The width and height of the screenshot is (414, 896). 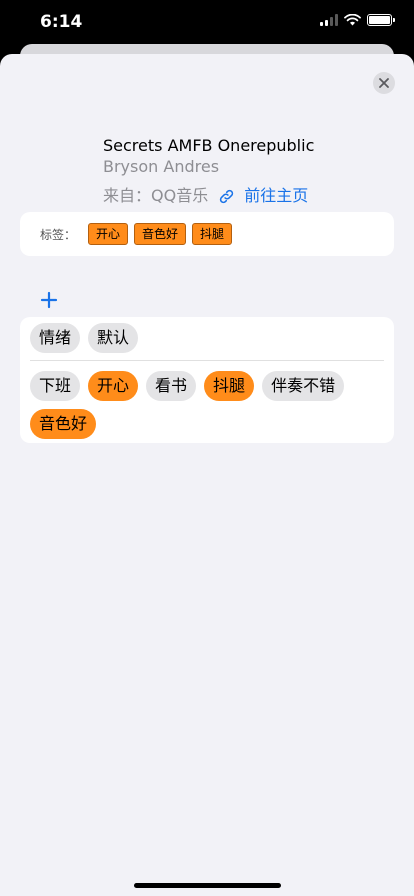 What do you see at coordinates (209, 145) in the screenshot?
I see `song-title: Secrets AMFB Onerepublic` at bounding box center [209, 145].